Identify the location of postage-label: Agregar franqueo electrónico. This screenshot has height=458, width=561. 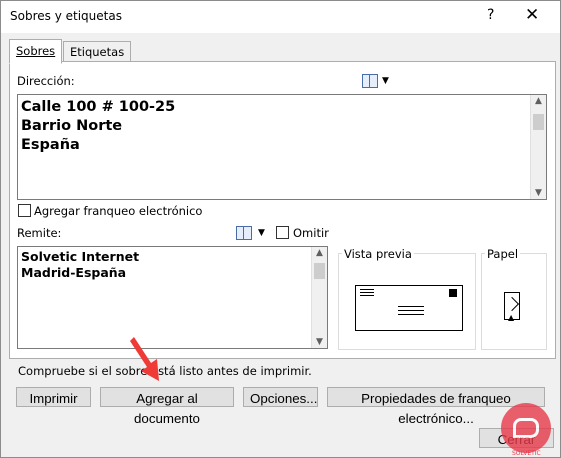
(118, 211).